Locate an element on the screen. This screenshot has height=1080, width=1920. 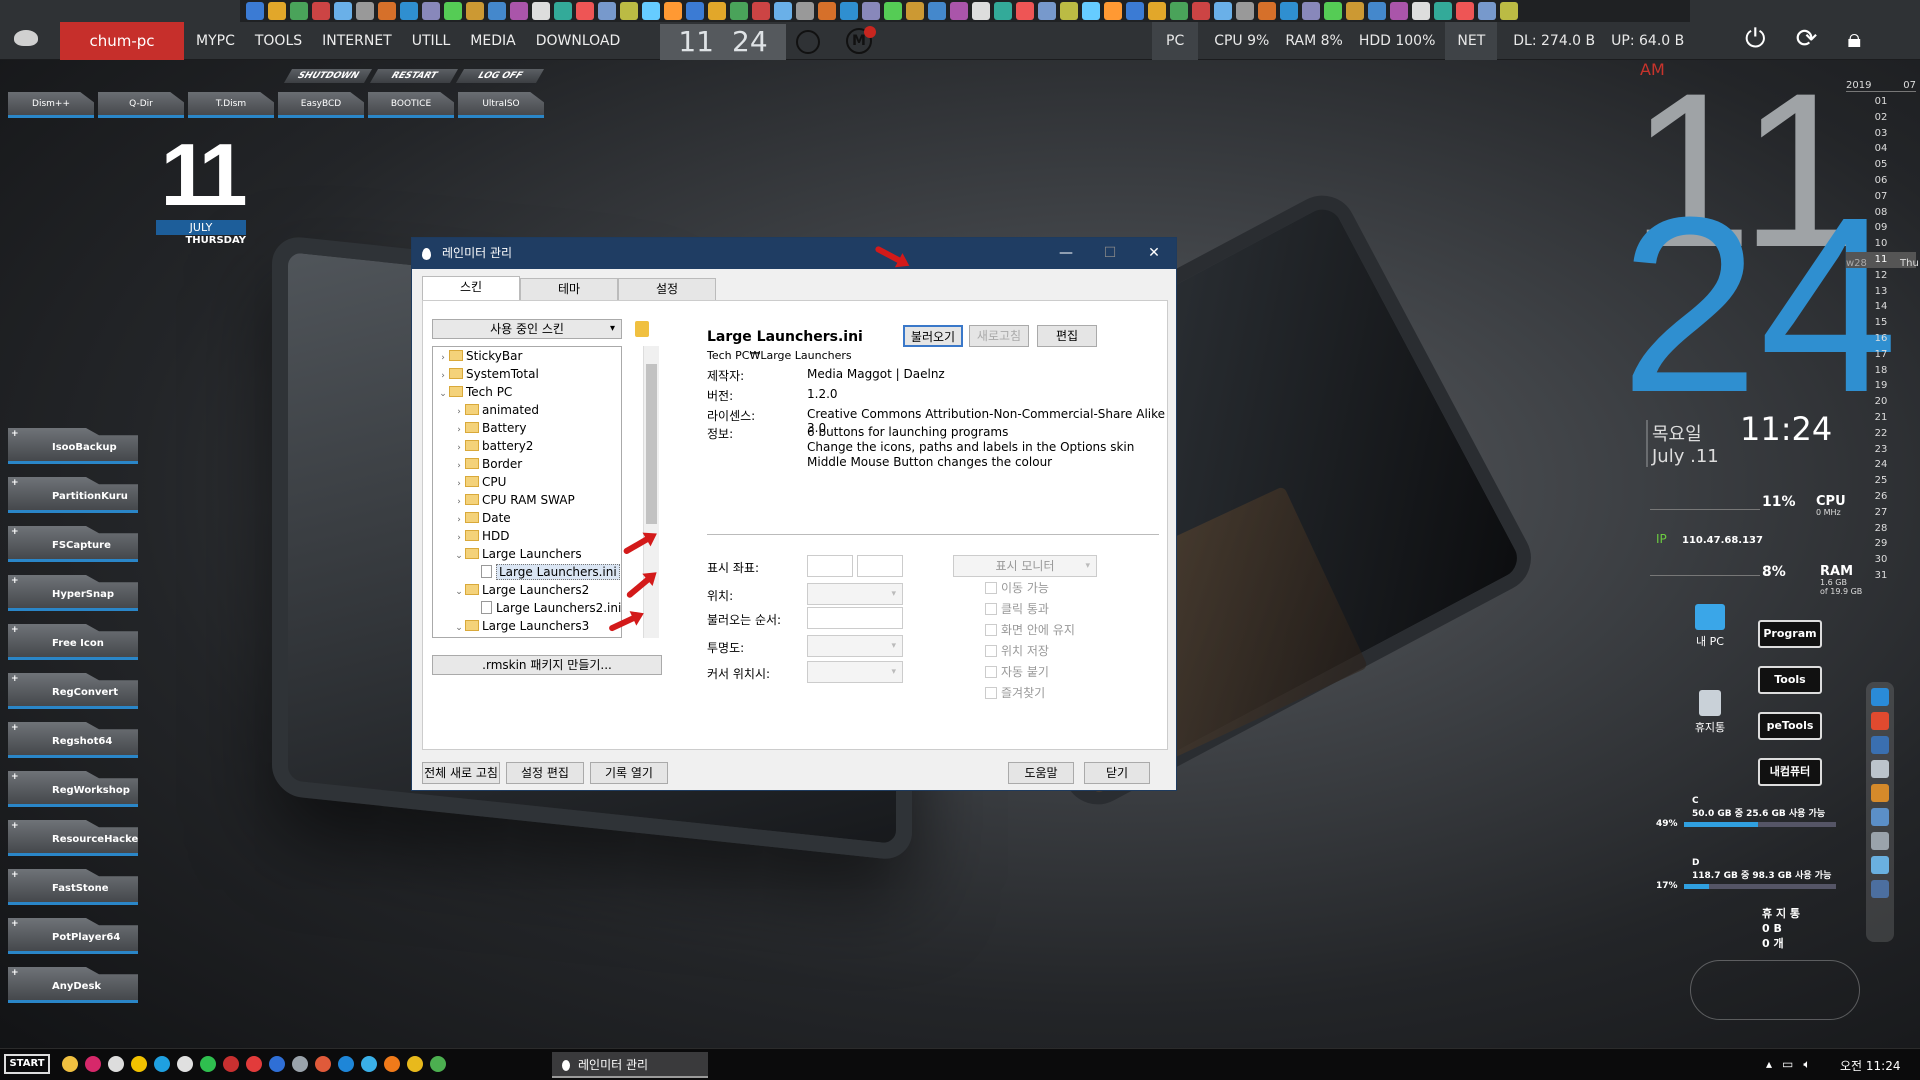
launcher-regconvert: RegConvert is located at coordinates (73, 691).